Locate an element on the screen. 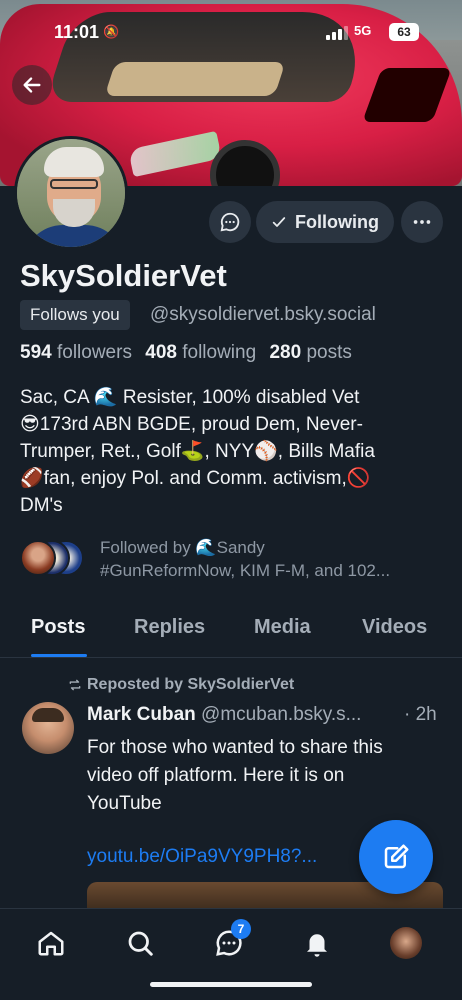 The image size is (462, 1000). profile-handle: @skysoldiervet.bsky.social is located at coordinates (263, 314).